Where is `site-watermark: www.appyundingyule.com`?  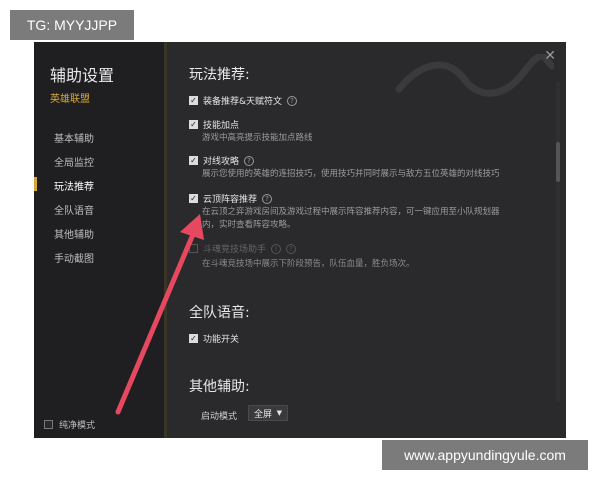
site-watermark: www.appyundingyule.com is located at coordinates (485, 455).